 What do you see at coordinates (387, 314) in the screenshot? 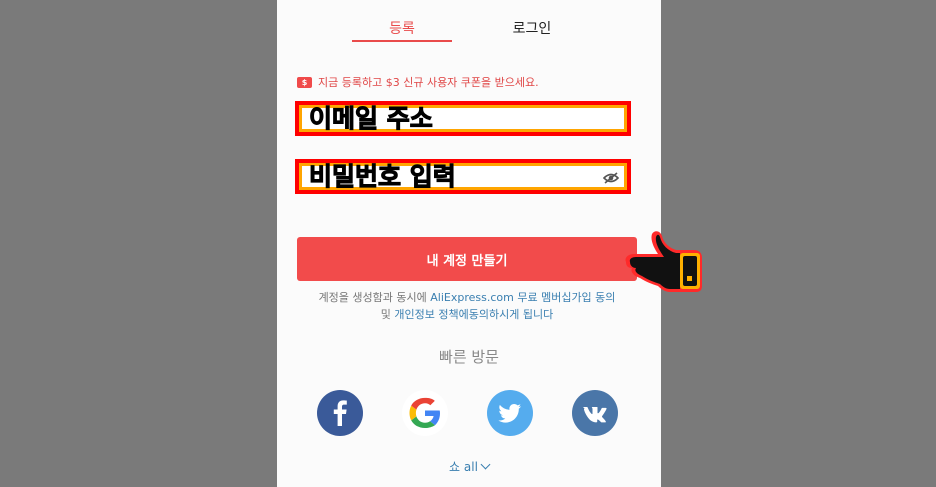
I see `terms-middle: 및` at bounding box center [387, 314].